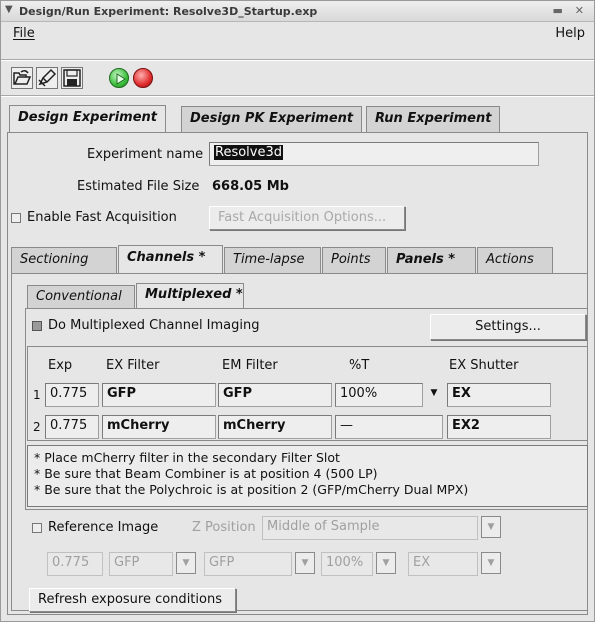 This screenshot has height=622, width=595. Describe the element at coordinates (24, 33) in the screenshot. I see `menu-file: File` at that location.